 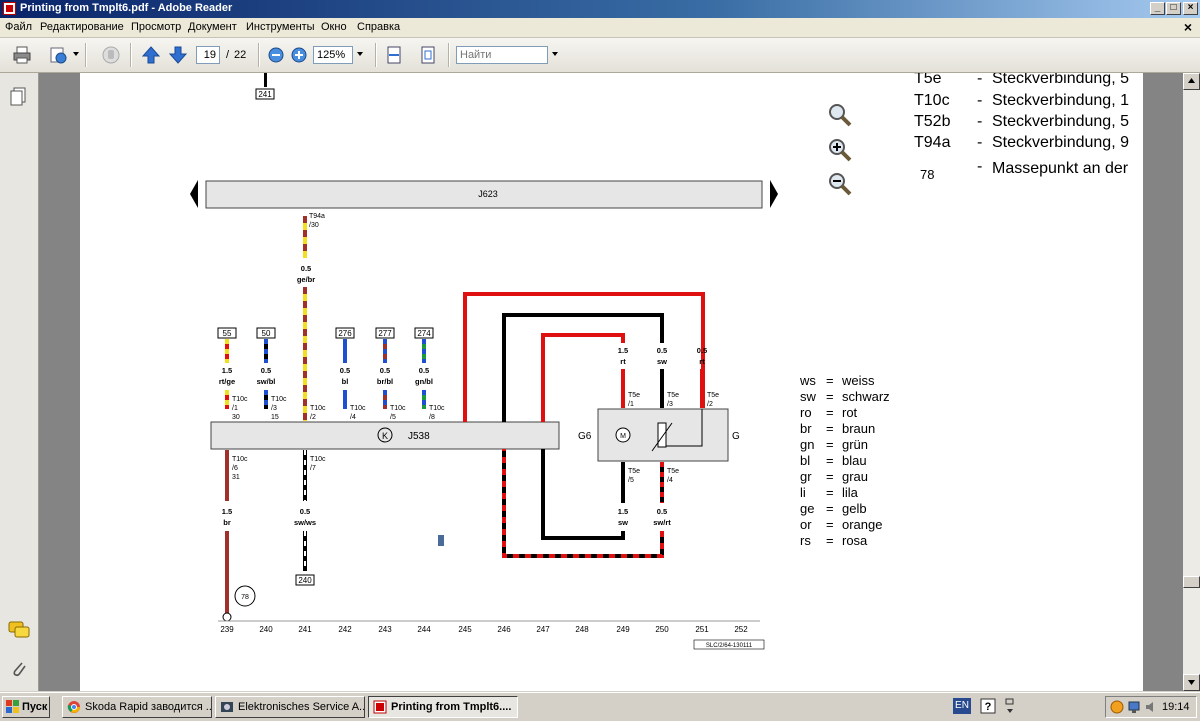 I want to click on wire-size: 1.5, so click(x=623, y=350).